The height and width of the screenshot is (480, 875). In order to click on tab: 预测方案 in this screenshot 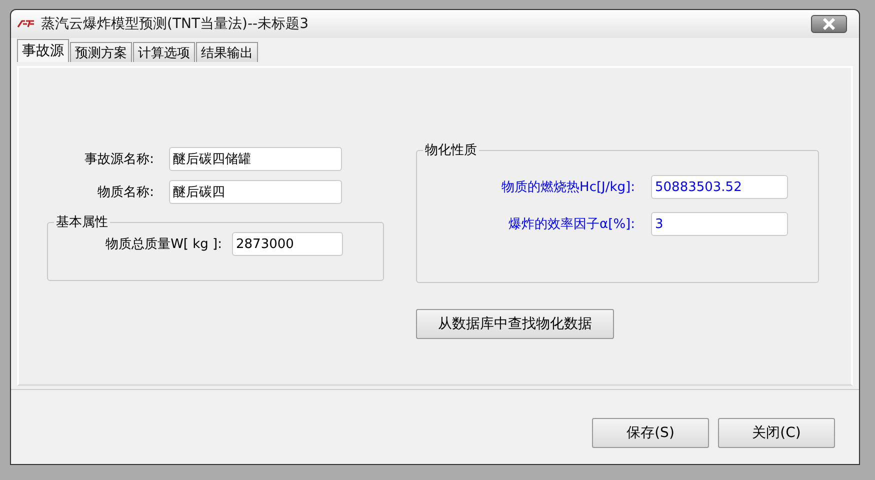, I will do `click(101, 52)`.